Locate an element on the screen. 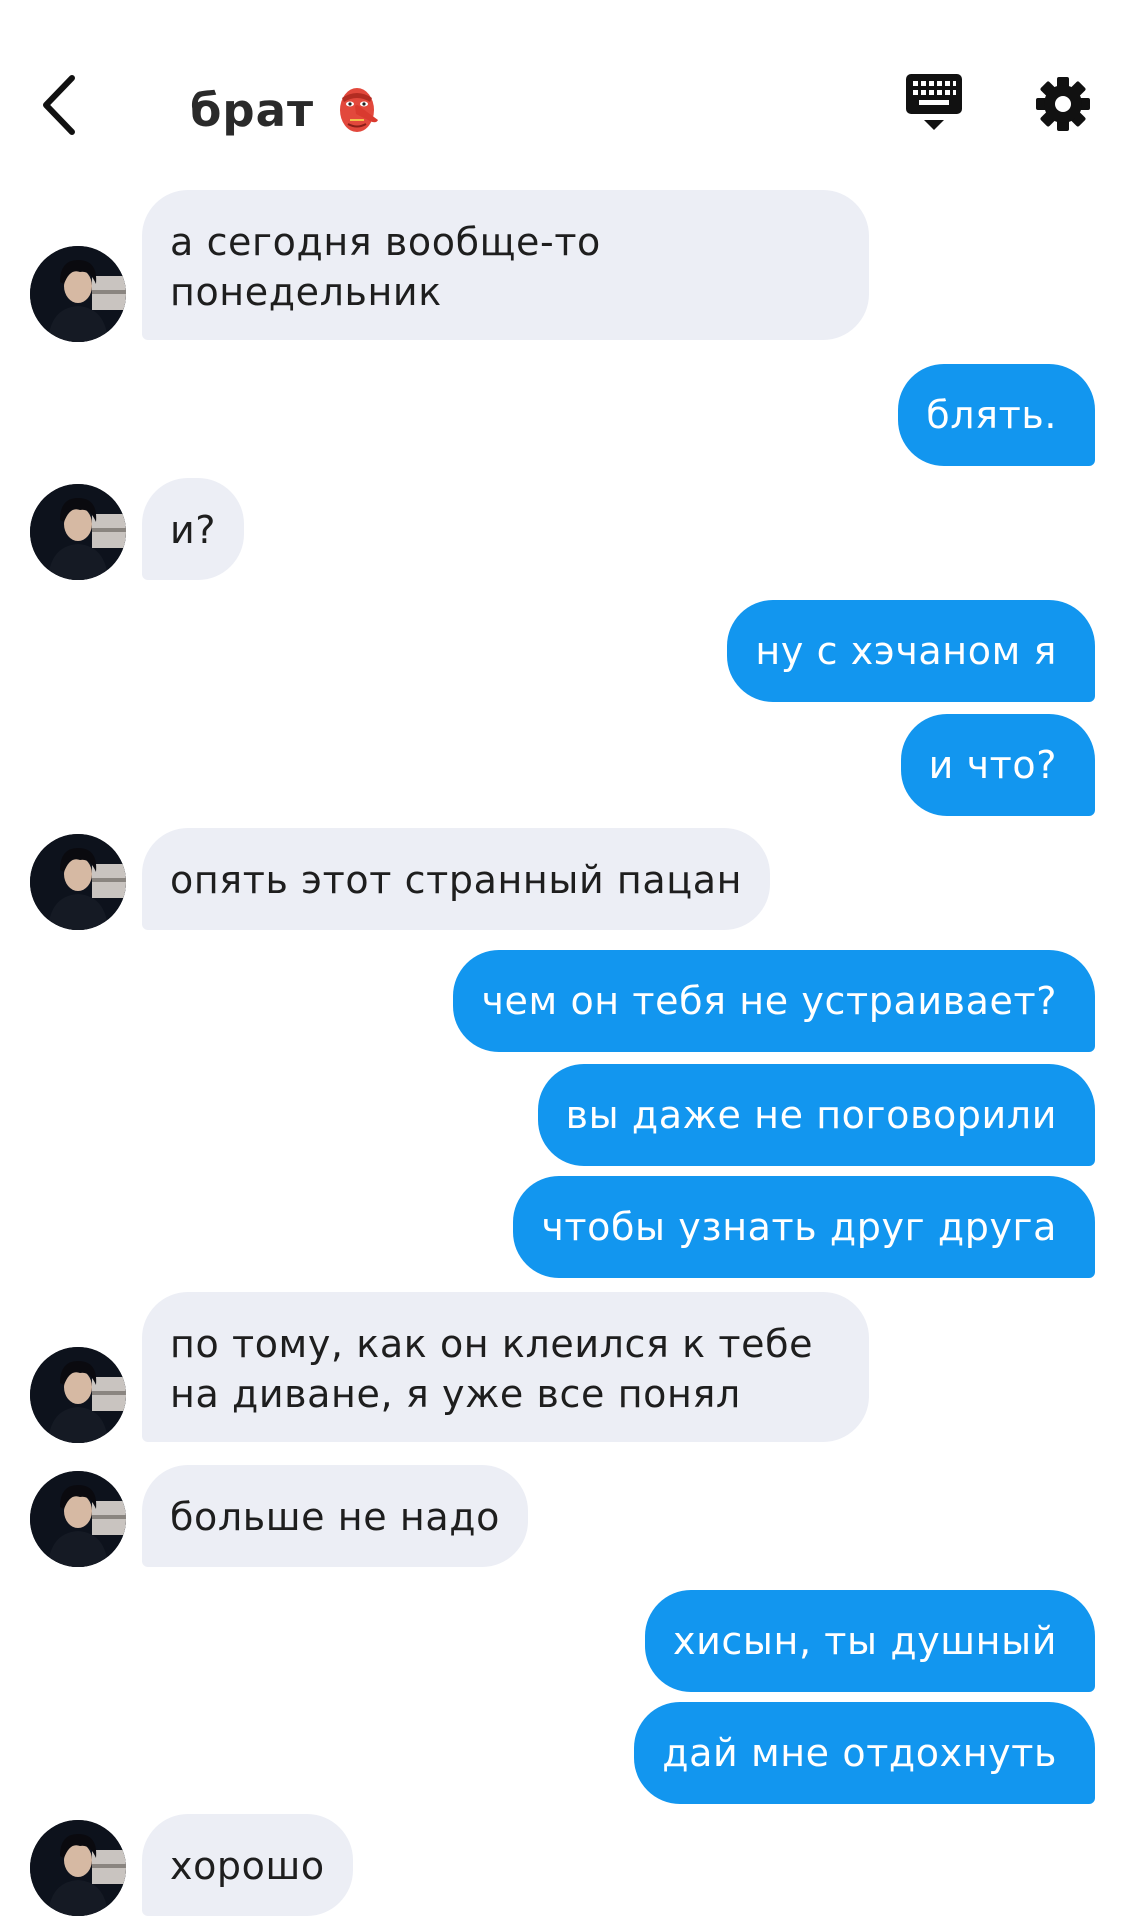 This screenshot has height=1920, width=1122. chat-title: брат is located at coordinates (252, 110).